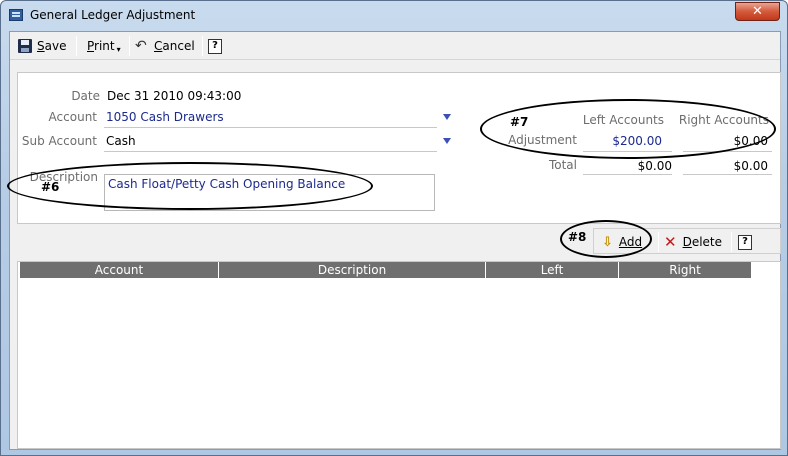 Image resolution: width=788 pixels, height=456 pixels. I want to click on print-button: Print ▾, so click(104, 46).